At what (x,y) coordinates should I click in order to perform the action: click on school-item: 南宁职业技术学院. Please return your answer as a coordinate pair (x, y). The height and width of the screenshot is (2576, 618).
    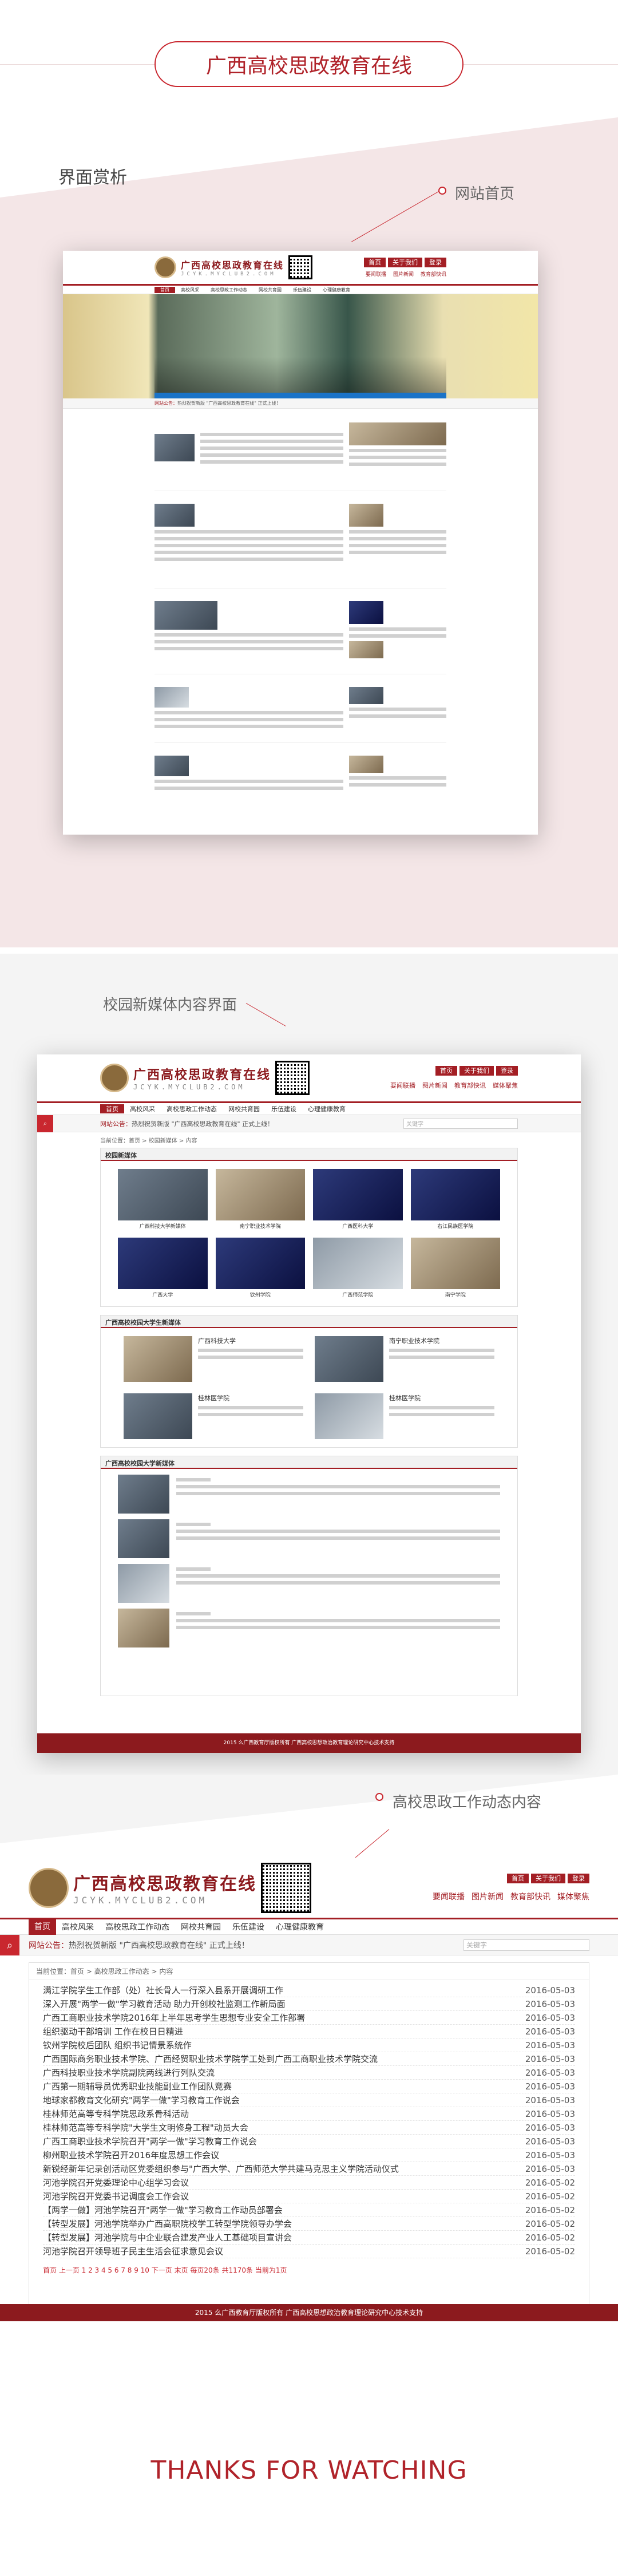
    Looking at the image, I should click on (404, 1359).